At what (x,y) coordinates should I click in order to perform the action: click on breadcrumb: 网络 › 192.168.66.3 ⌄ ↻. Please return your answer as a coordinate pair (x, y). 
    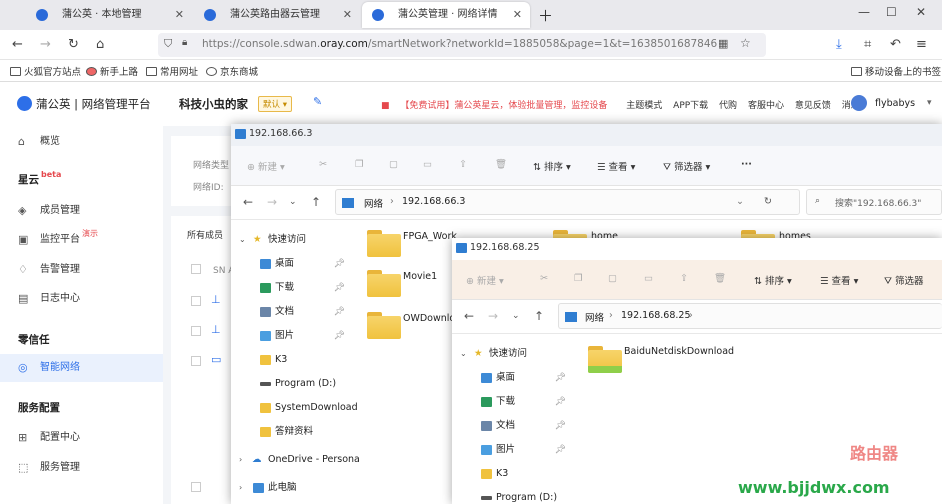
    Looking at the image, I should click on (567, 202).